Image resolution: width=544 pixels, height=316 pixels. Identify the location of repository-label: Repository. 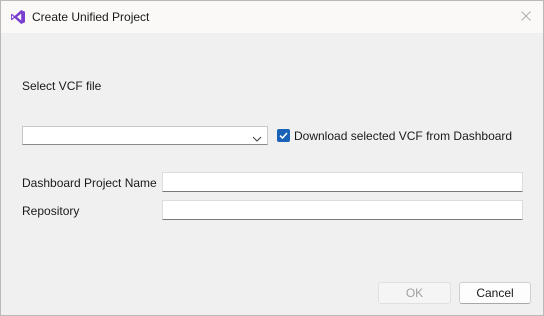
(51, 211).